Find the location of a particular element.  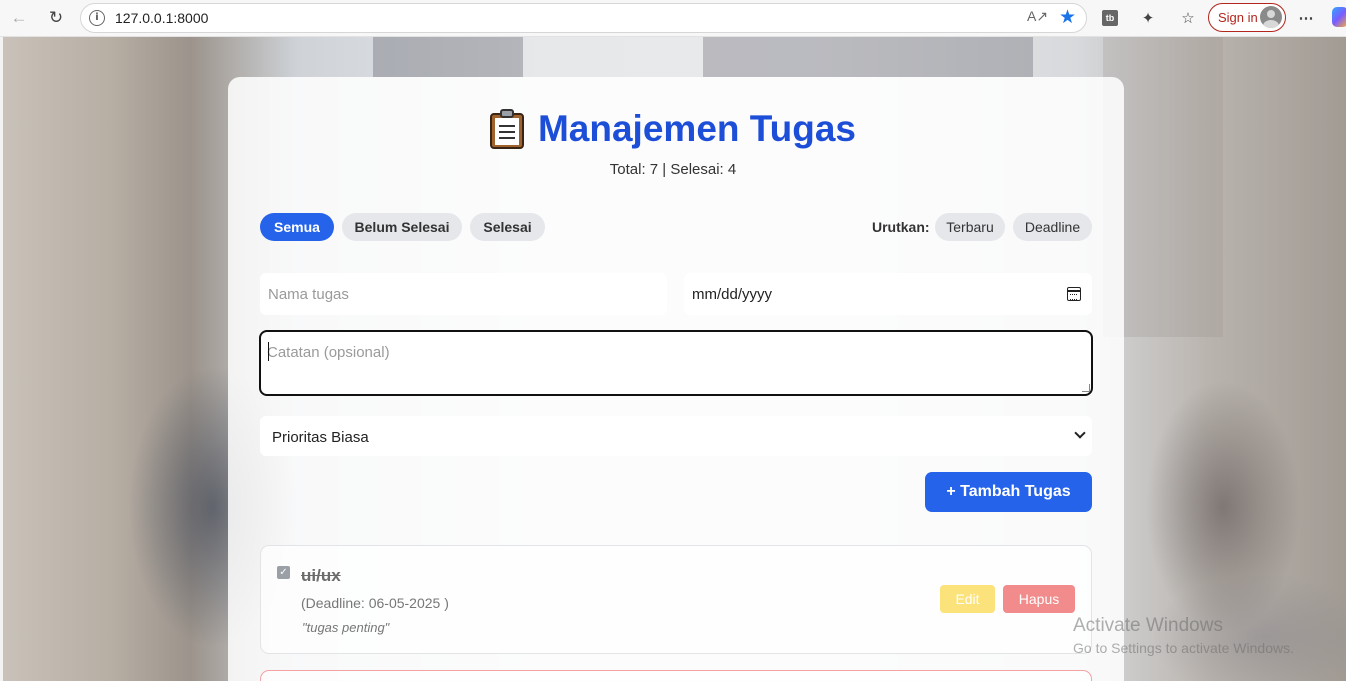

filter-pending-button: Belum Selesai is located at coordinates (402, 227).